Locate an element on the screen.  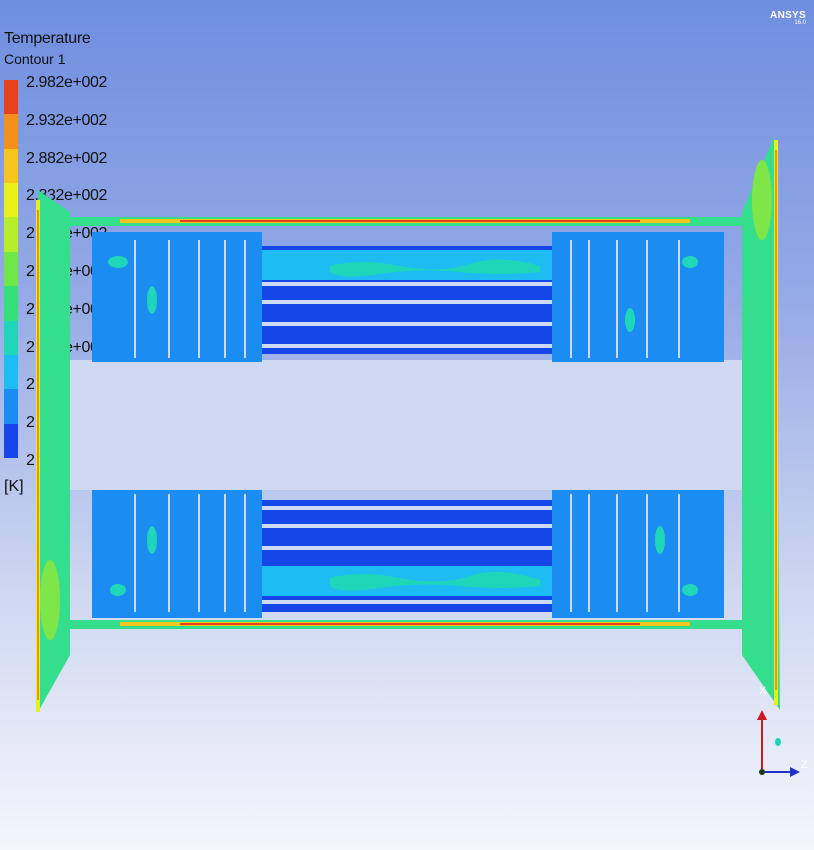
z-axis-label: Z is located at coordinates (804, 765).